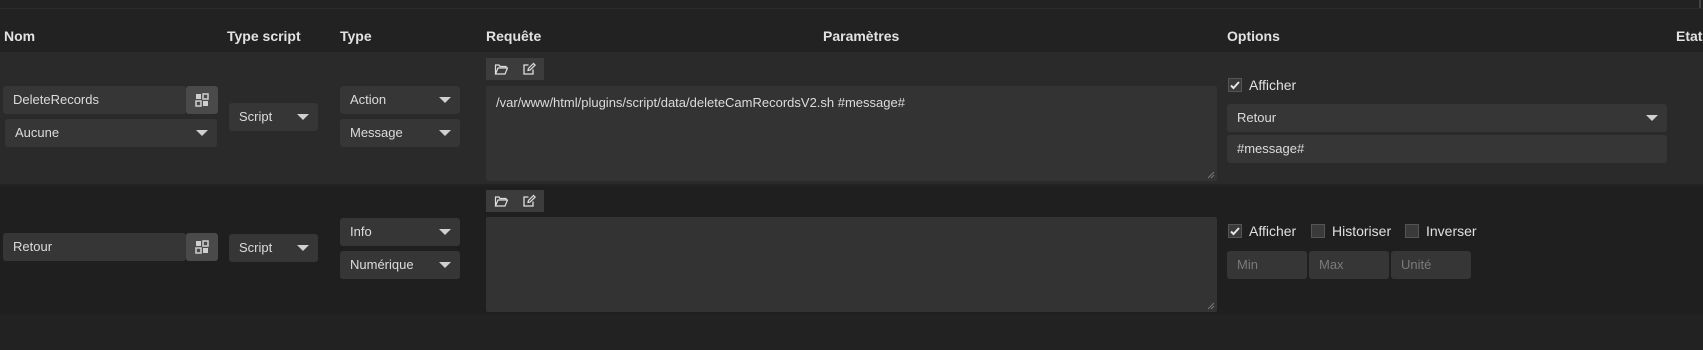 The width and height of the screenshot is (1703, 350). I want to click on type-select: Info, so click(400, 232).